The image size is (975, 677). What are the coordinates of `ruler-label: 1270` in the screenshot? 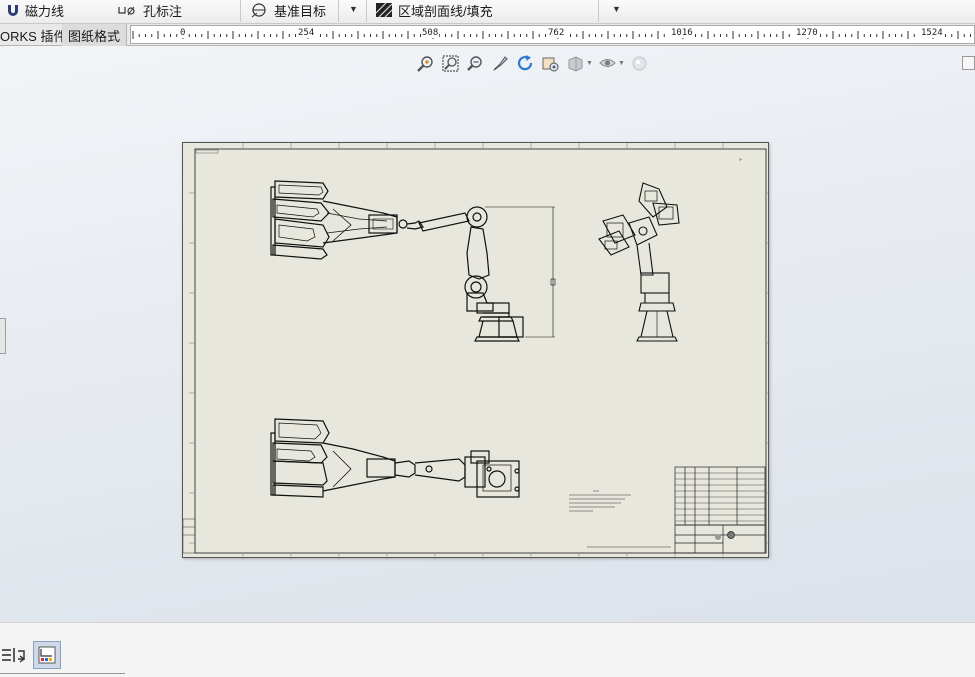 It's located at (807, 33).